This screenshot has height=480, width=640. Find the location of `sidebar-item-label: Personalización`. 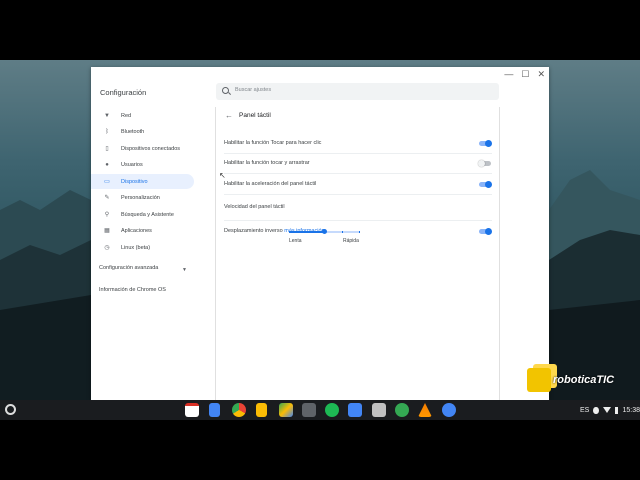

sidebar-item-label: Personalización is located at coordinates (140, 197).